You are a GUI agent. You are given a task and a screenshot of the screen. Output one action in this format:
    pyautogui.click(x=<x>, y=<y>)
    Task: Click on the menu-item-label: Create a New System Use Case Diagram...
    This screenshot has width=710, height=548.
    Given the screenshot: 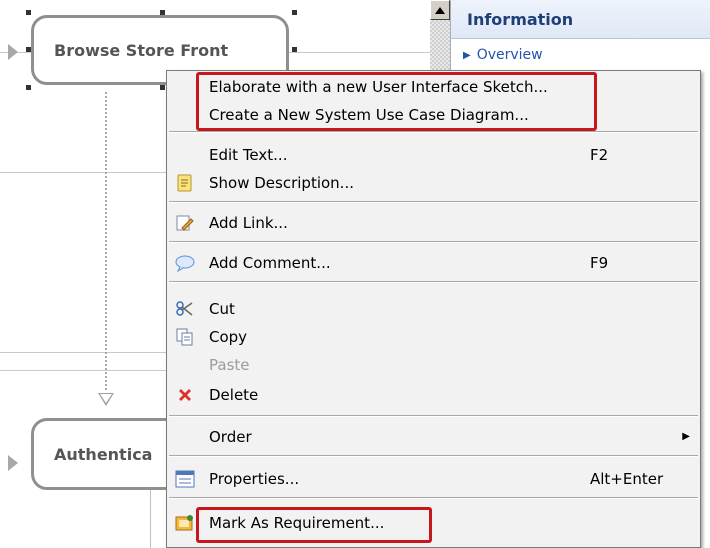 What is the action you would take?
    pyautogui.click(x=369, y=115)
    